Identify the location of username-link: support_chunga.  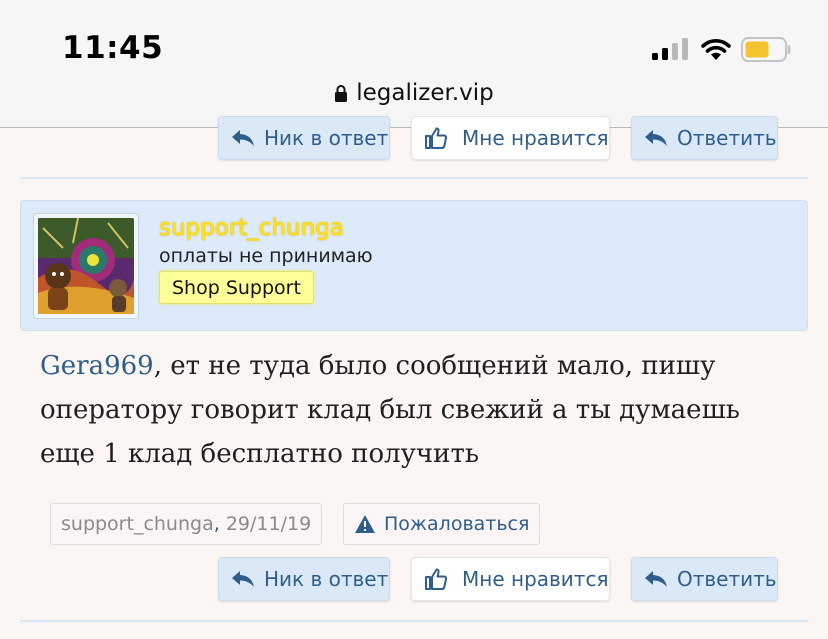
(251, 228).